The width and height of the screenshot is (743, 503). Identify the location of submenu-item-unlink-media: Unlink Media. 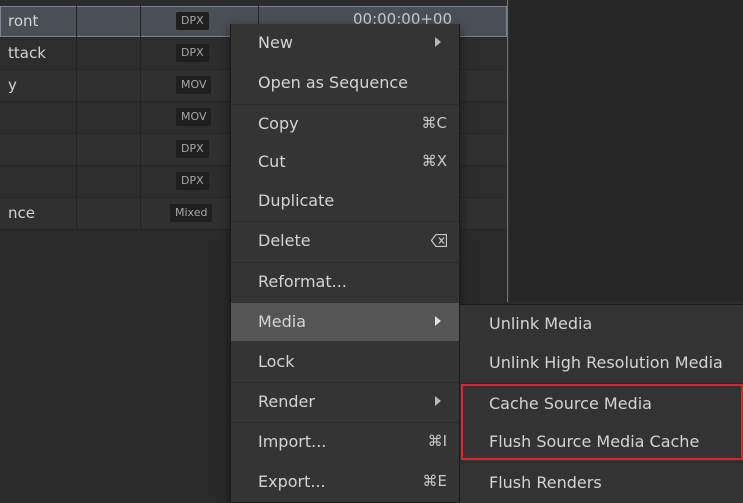
(601, 324).